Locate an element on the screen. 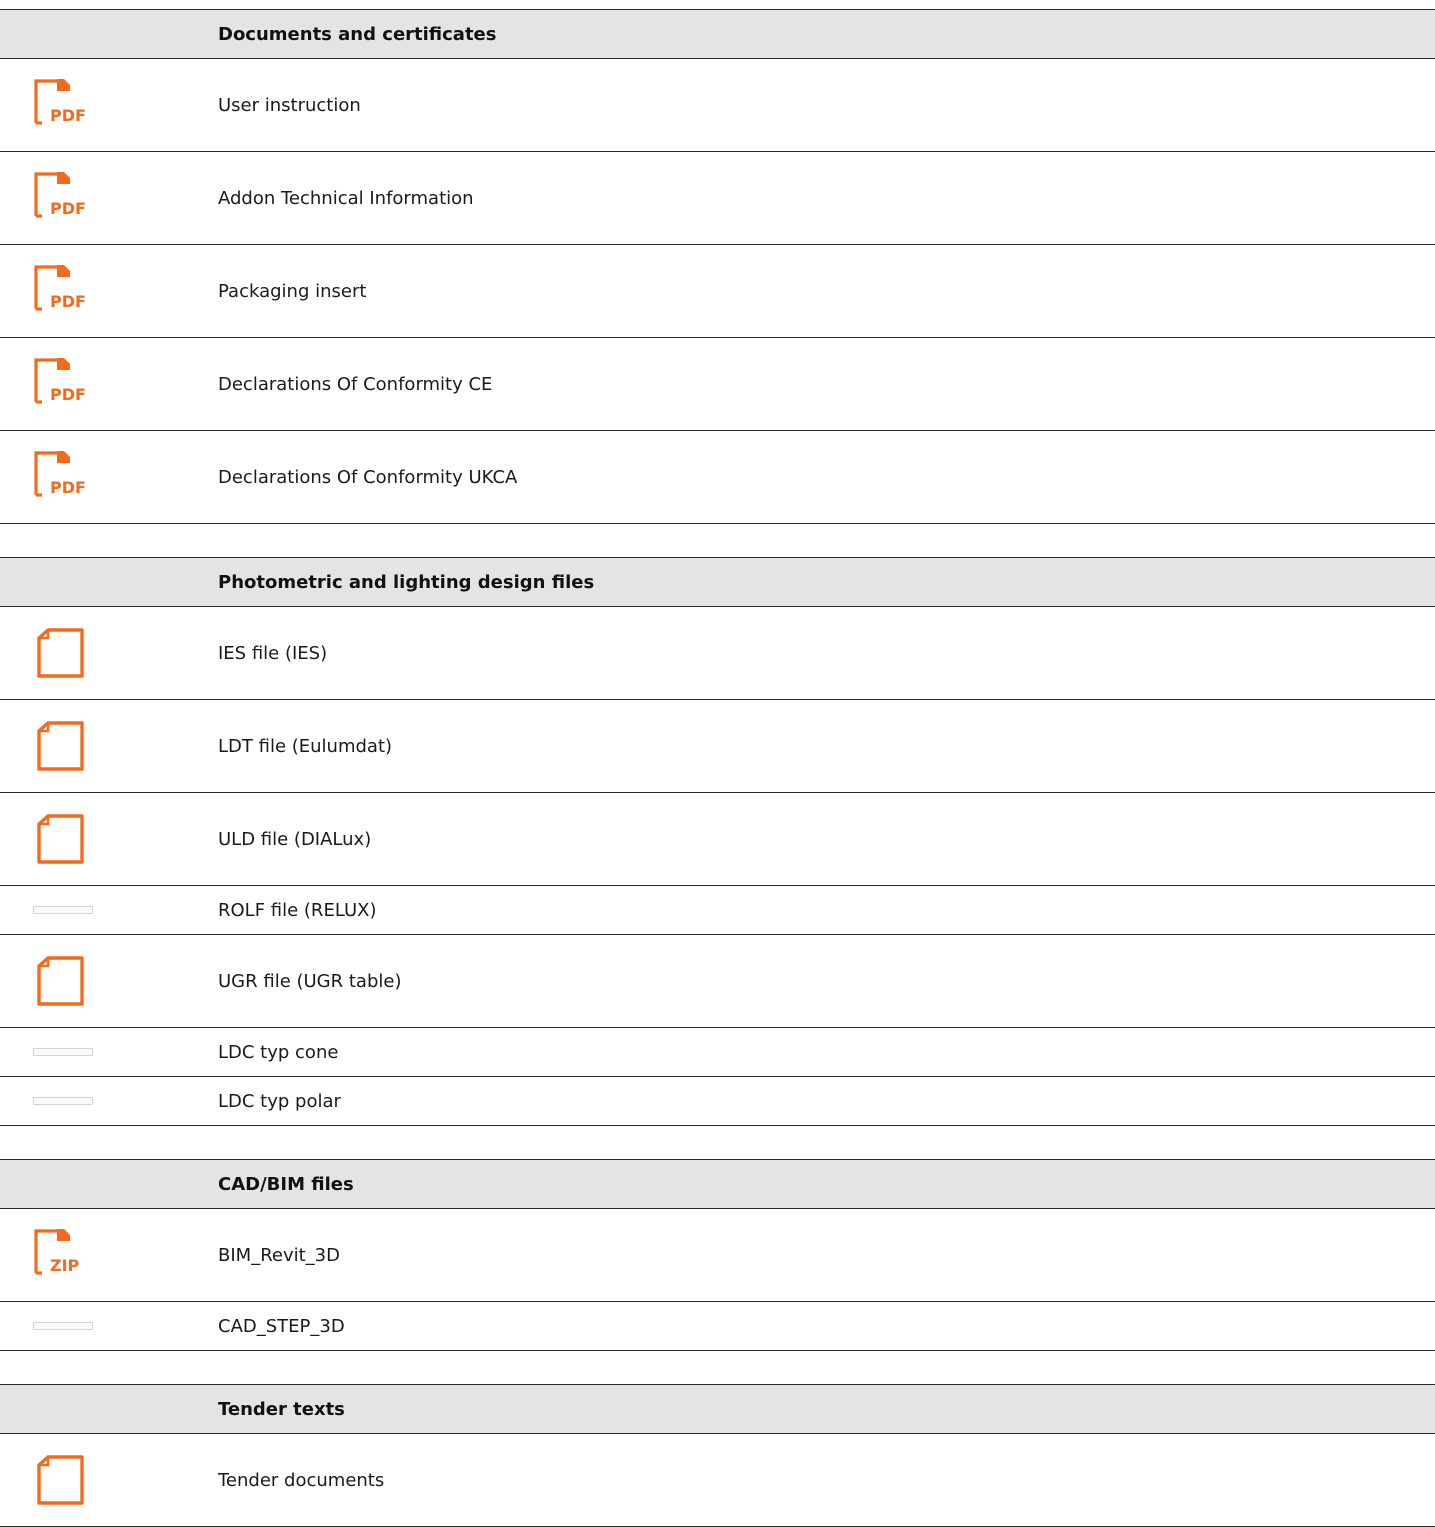 This screenshot has width=1435, height=1527. download-row: ZIP BIM_Revit_3D is located at coordinates (717, 1255).